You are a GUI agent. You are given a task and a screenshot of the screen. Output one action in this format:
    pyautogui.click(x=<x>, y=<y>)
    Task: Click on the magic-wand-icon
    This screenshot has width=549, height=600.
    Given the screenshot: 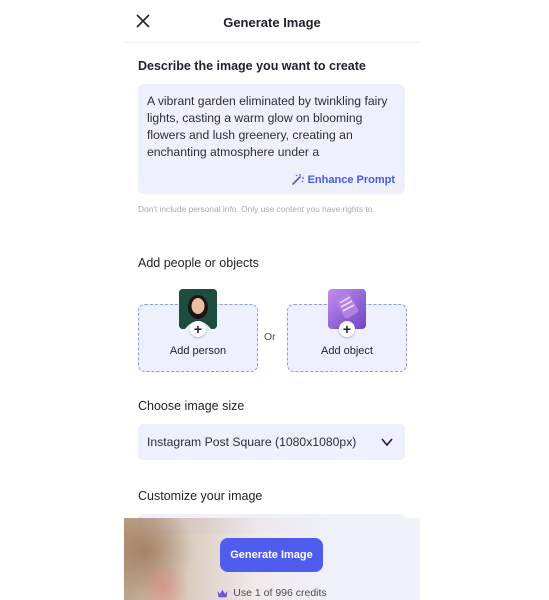 What is the action you would take?
    pyautogui.click(x=297, y=179)
    